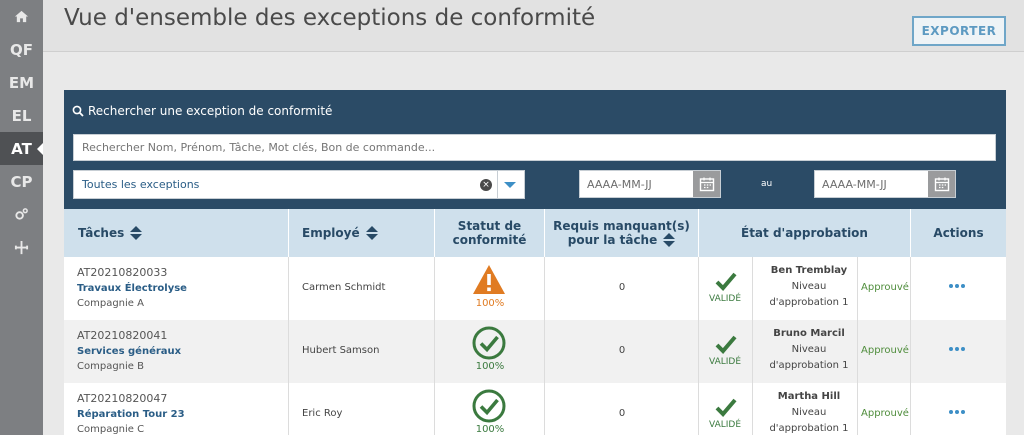 This screenshot has width=1024, height=435. What do you see at coordinates (510, 185) in the screenshot?
I see `chevron-down-icon` at bounding box center [510, 185].